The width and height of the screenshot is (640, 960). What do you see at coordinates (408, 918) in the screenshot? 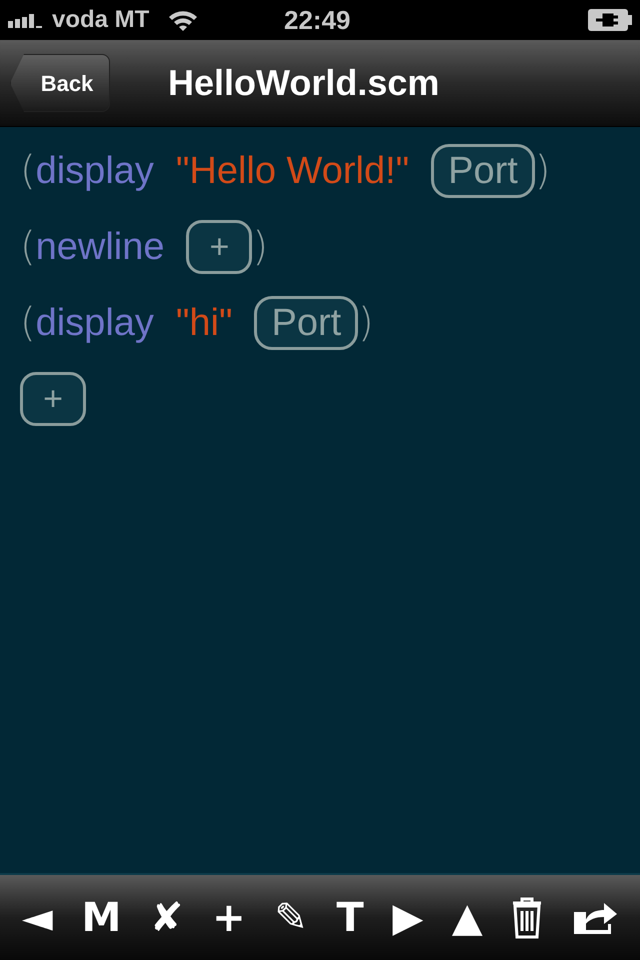
I see `forward-arrow-button: ▶` at bounding box center [408, 918].